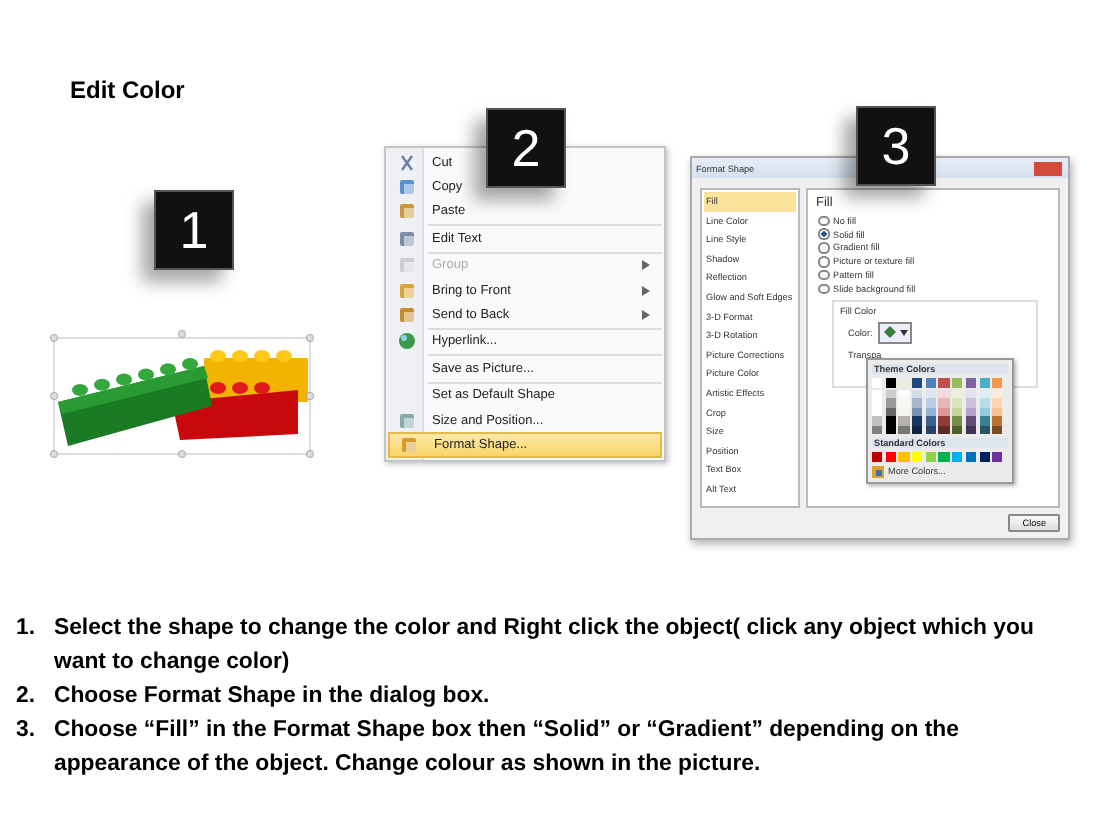 Image resolution: width=1120 pixels, height=840 pixels. I want to click on globe-icon, so click(407, 341).